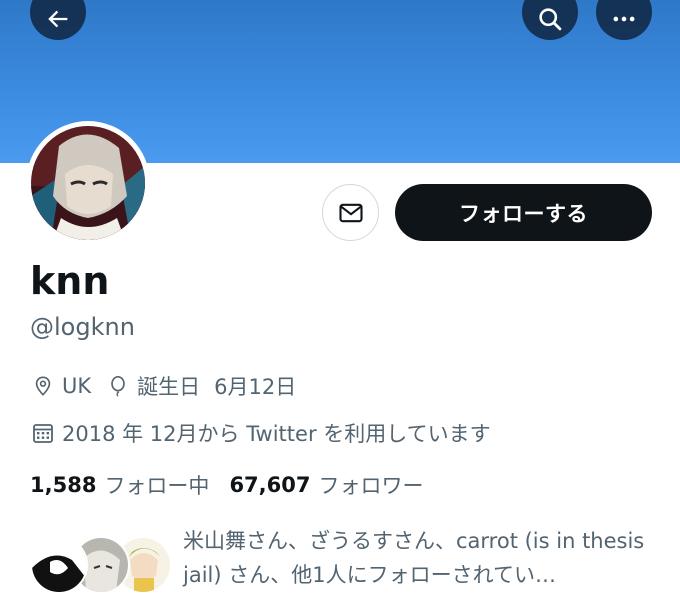  What do you see at coordinates (43, 386) in the screenshot?
I see `location-pin-icon` at bounding box center [43, 386].